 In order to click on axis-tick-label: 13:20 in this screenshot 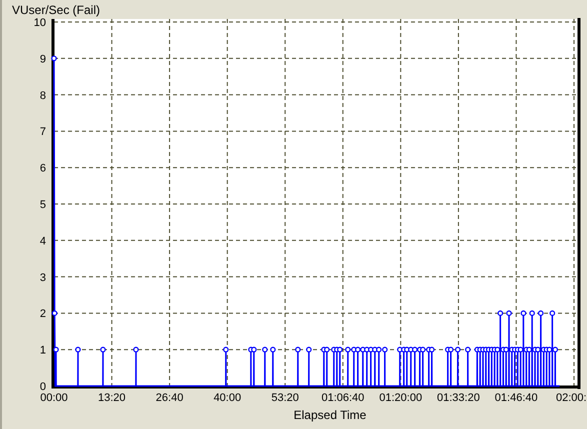, I will do `click(112, 398)`.